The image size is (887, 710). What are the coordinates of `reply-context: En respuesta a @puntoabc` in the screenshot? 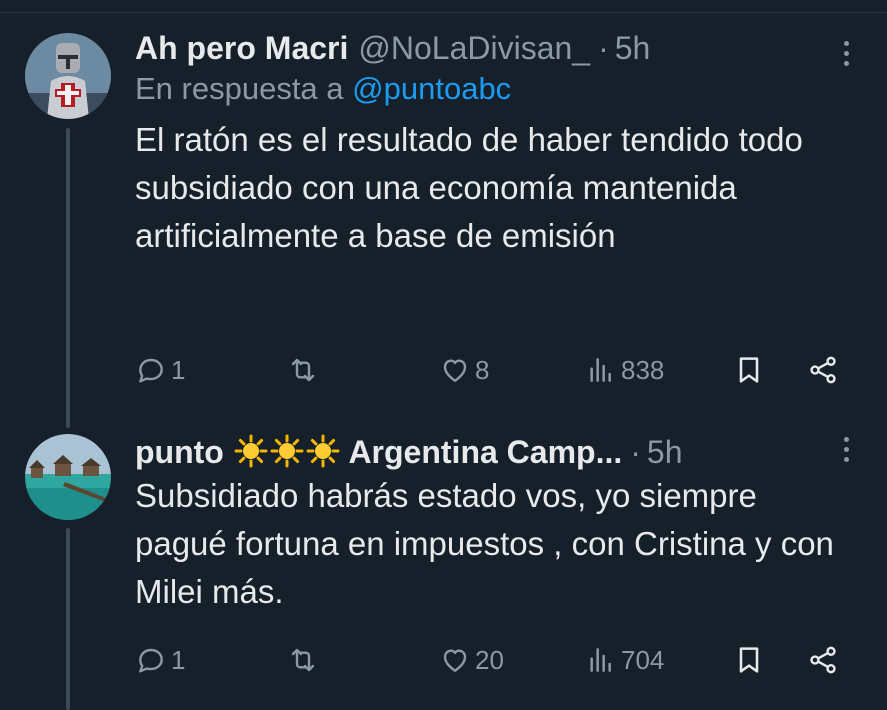 It's located at (491, 89).